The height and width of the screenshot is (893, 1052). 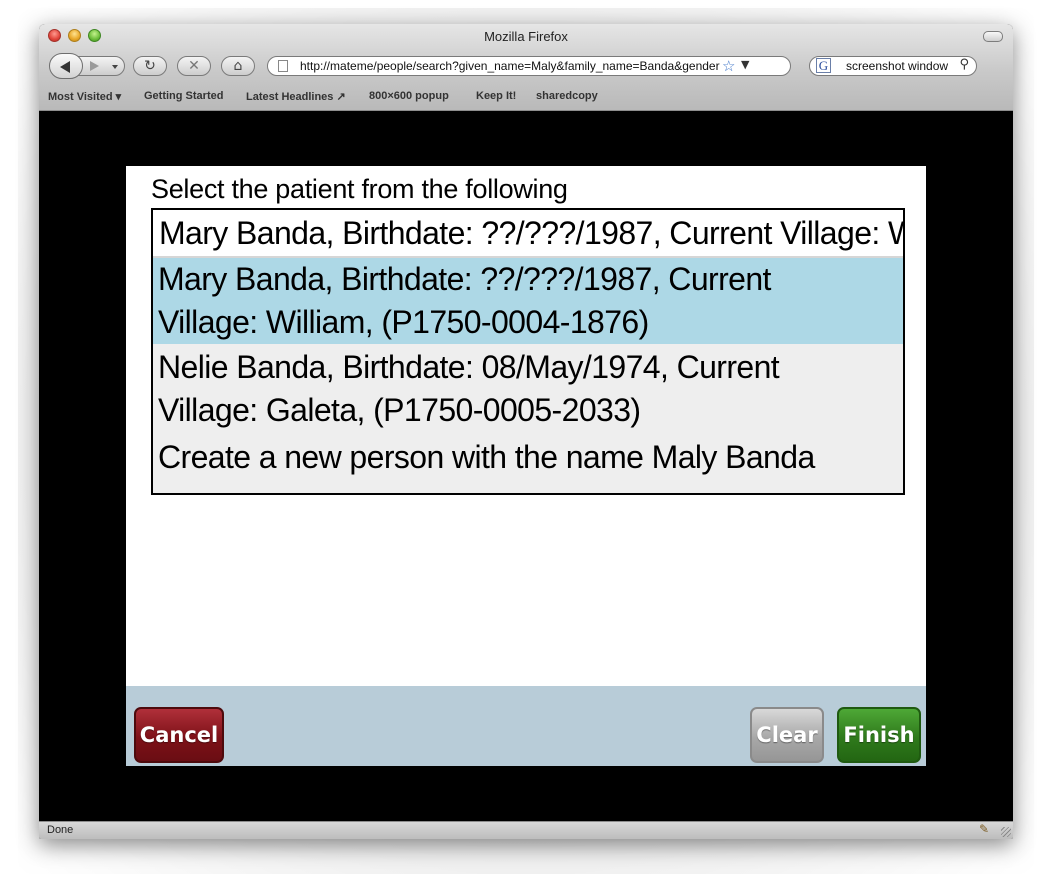 What do you see at coordinates (409, 96) in the screenshot?
I see `bookmark-popup: 800×600 popup` at bounding box center [409, 96].